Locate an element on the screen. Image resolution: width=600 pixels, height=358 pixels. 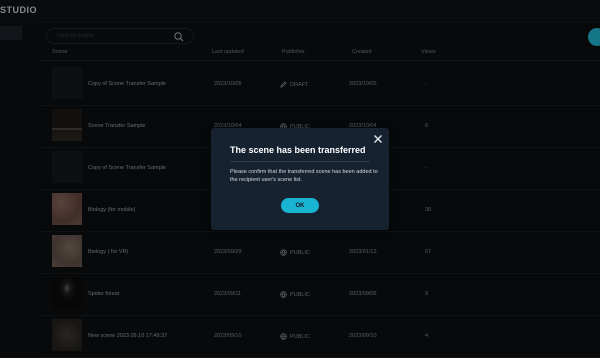
dialog-divider is located at coordinates (300, 161).